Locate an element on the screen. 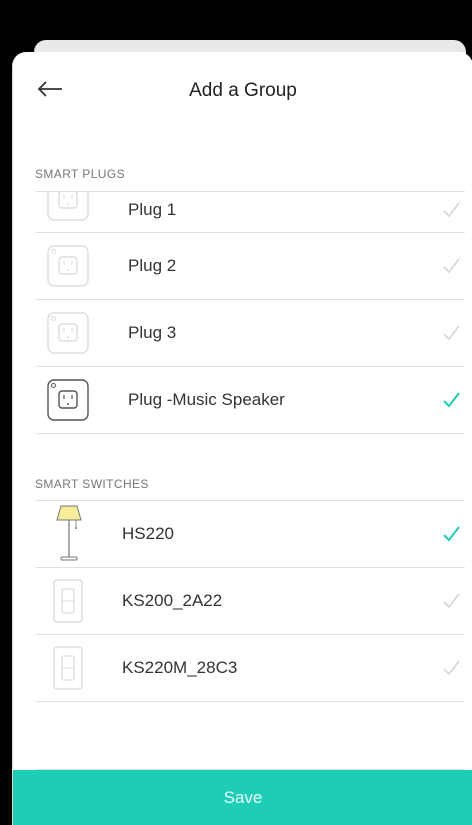 The height and width of the screenshot is (825, 472). save-button: Save is located at coordinates (242, 797).